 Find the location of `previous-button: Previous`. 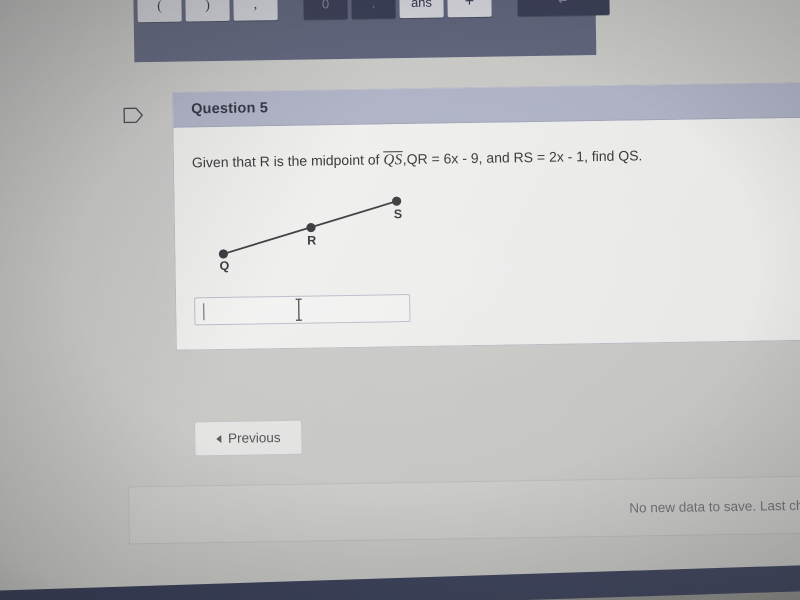

previous-button: Previous is located at coordinates (248, 438).